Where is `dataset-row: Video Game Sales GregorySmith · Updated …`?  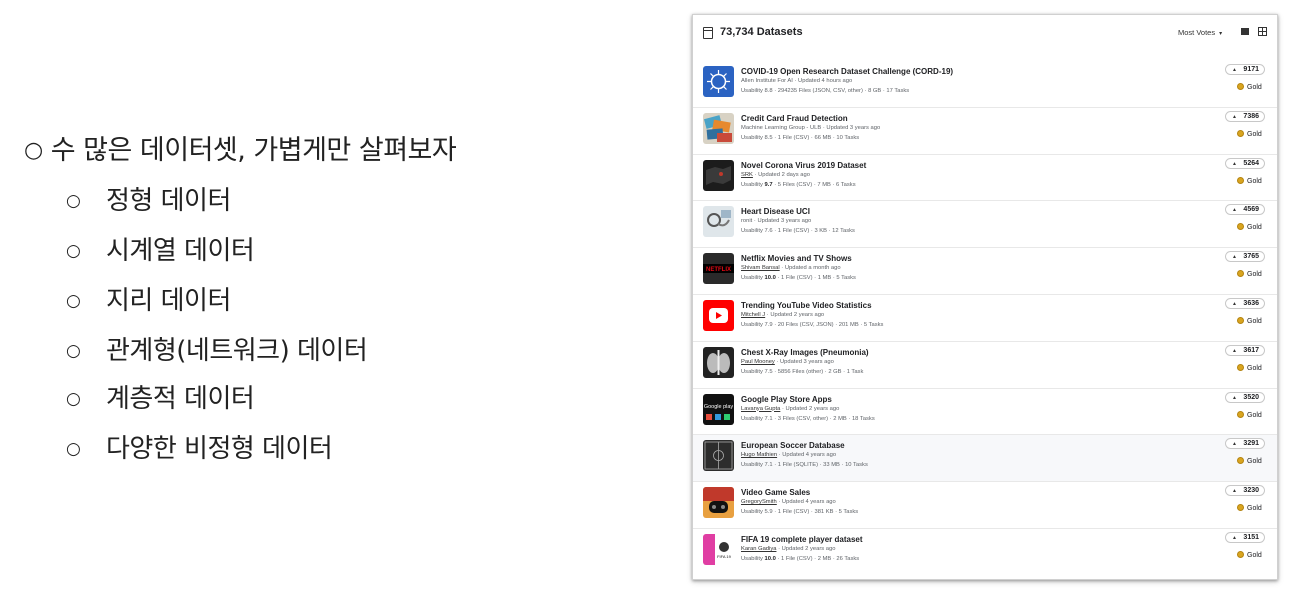
dataset-row: Video Game Sales GregorySmith · Updated … is located at coordinates (985, 505).